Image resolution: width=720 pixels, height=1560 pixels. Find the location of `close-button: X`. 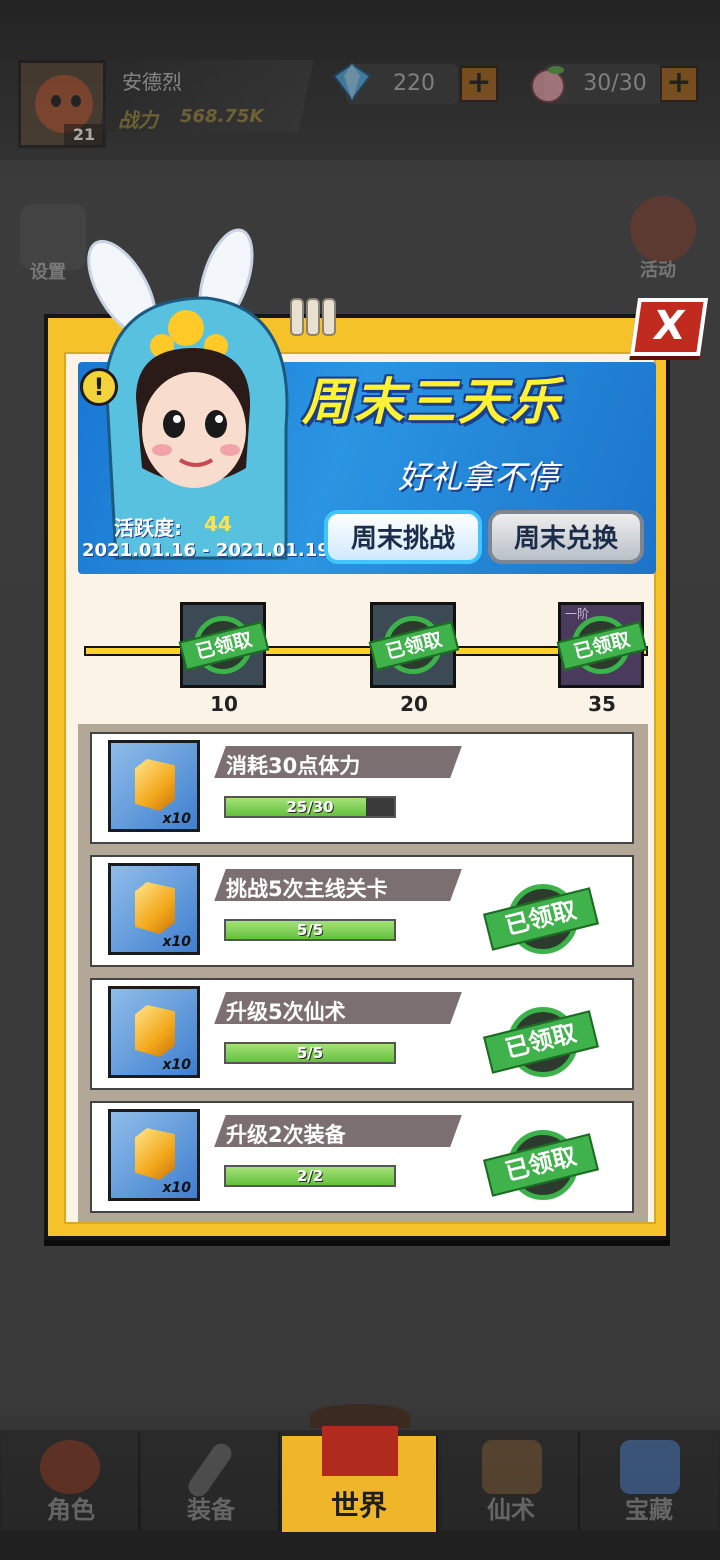

close-button: X is located at coordinates (669, 327).